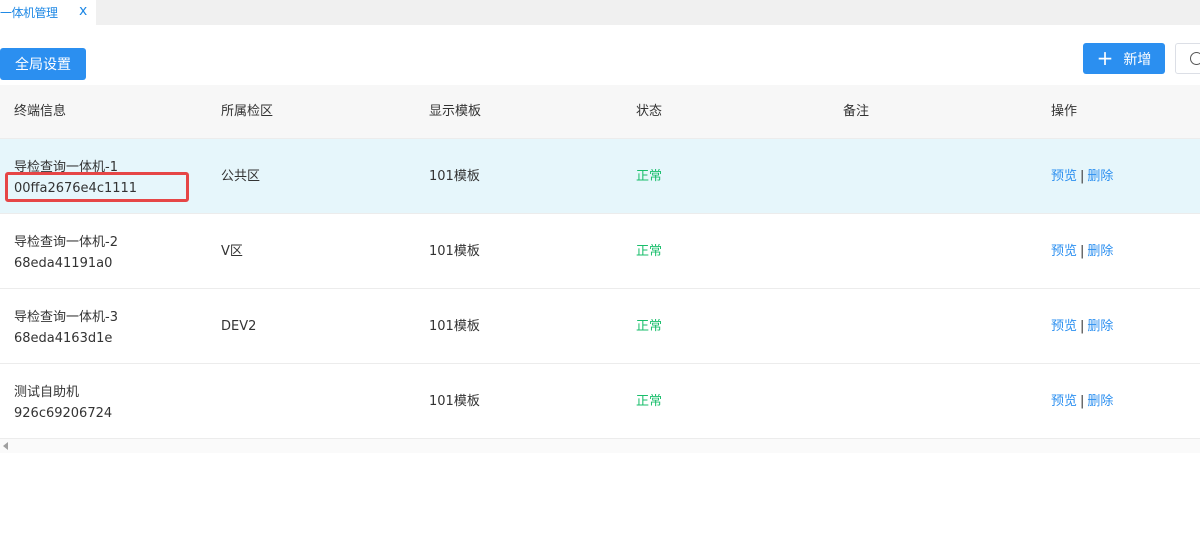  What do you see at coordinates (1187, 58) in the screenshot?
I see `refresh-button` at bounding box center [1187, 58].